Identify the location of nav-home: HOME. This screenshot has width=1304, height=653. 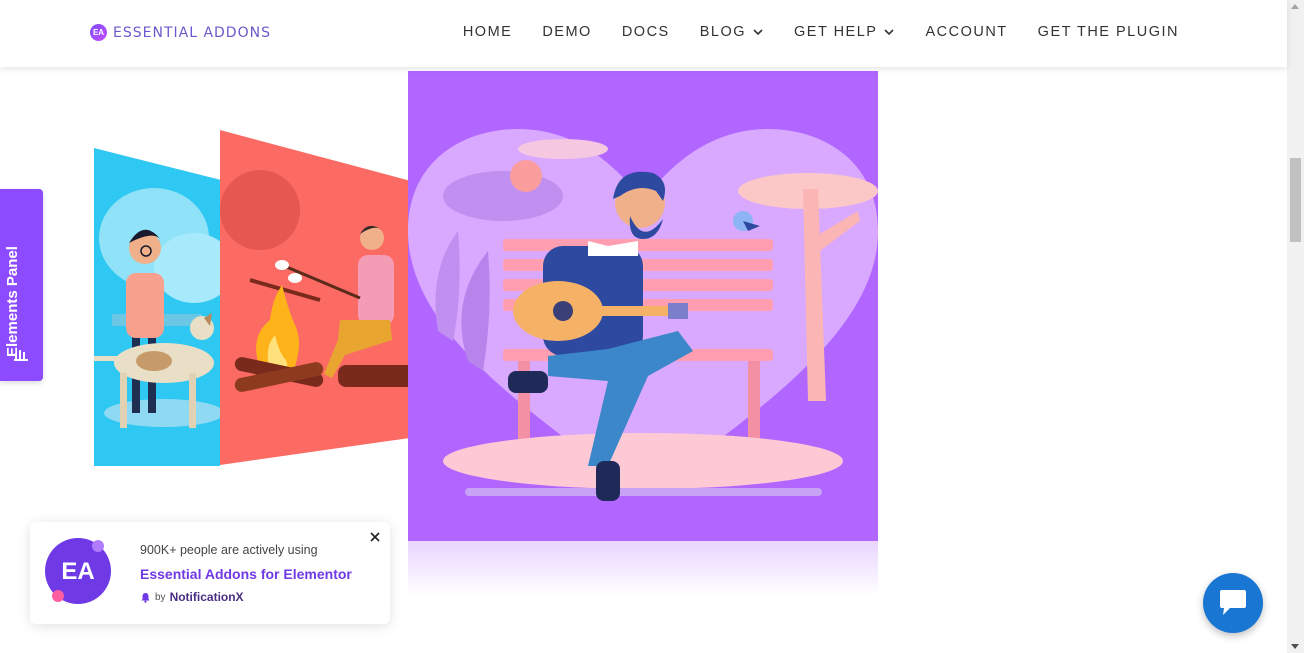
(488, 32).